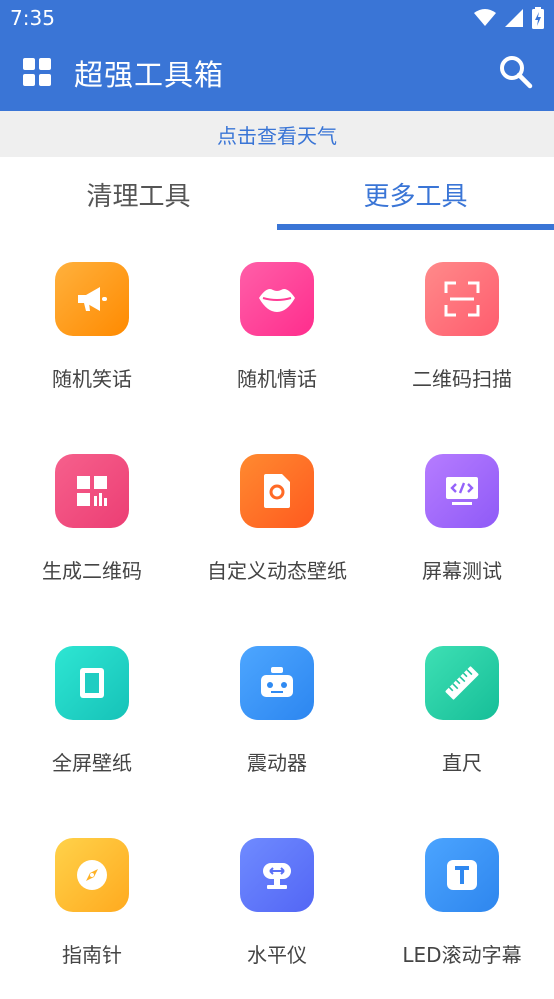 Image resolution: width=554 pixels, height=999 pixels. What do you see at coordinates (277, 875) in the screenshot?
I see `level-icon` at bounding box center [277, 875].